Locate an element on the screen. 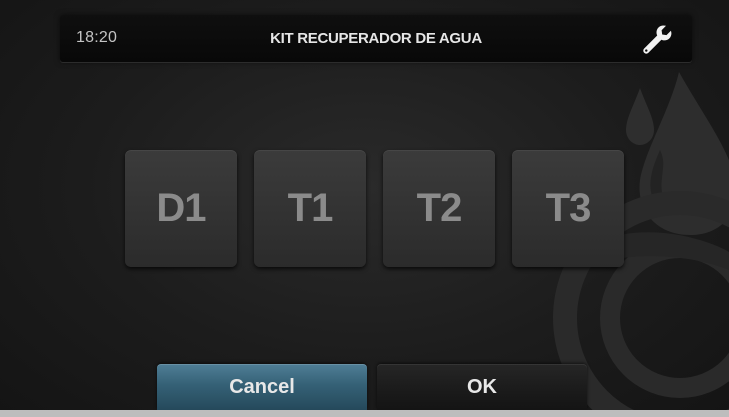 Image resolution: width=729 pixels, height=417 pixels. cancel-button: Cancel is located at coordinates (262, 387).